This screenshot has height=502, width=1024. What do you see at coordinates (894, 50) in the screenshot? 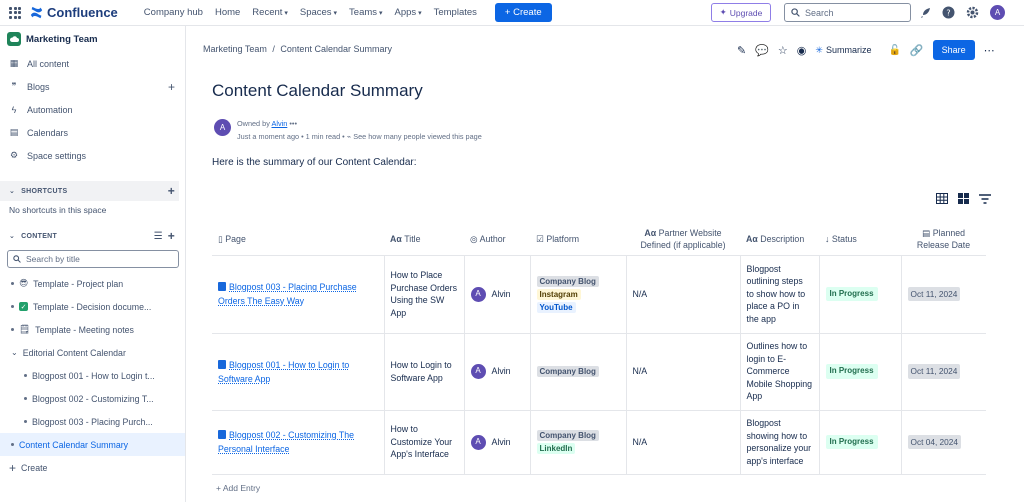
I see `restrictions-lock-icon: 🔓` at bounding box center [894, 50].